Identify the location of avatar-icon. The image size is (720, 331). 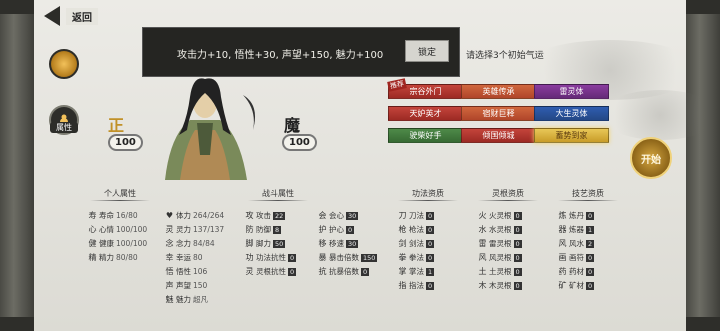
(64, 64).